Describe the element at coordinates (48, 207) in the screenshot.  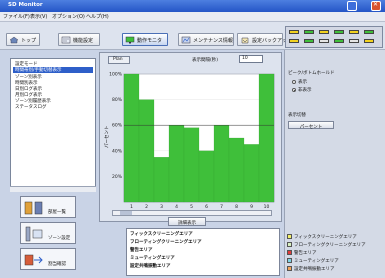
I see `thumbnail-room-list: 部屋一覧` at that location.